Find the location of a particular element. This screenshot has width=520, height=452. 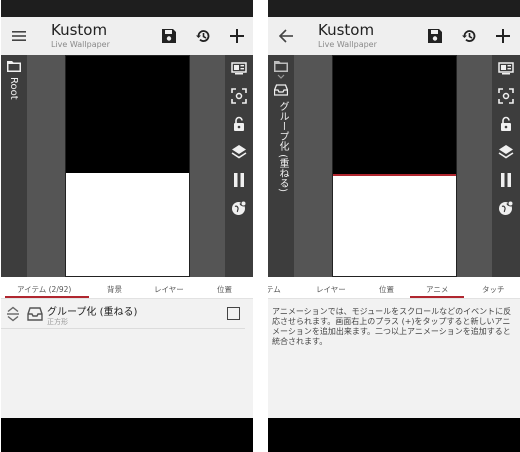

tab-background: 背景 is located at coordinates (114, 289).